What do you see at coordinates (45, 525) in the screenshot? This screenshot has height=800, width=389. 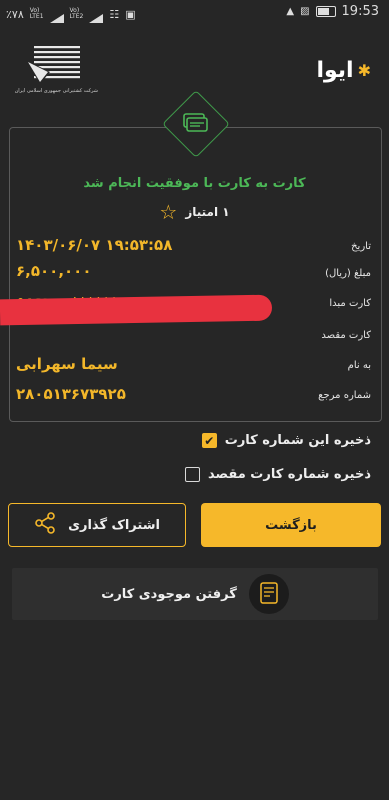 I see `share-icon` at bounding box center [45, 525].